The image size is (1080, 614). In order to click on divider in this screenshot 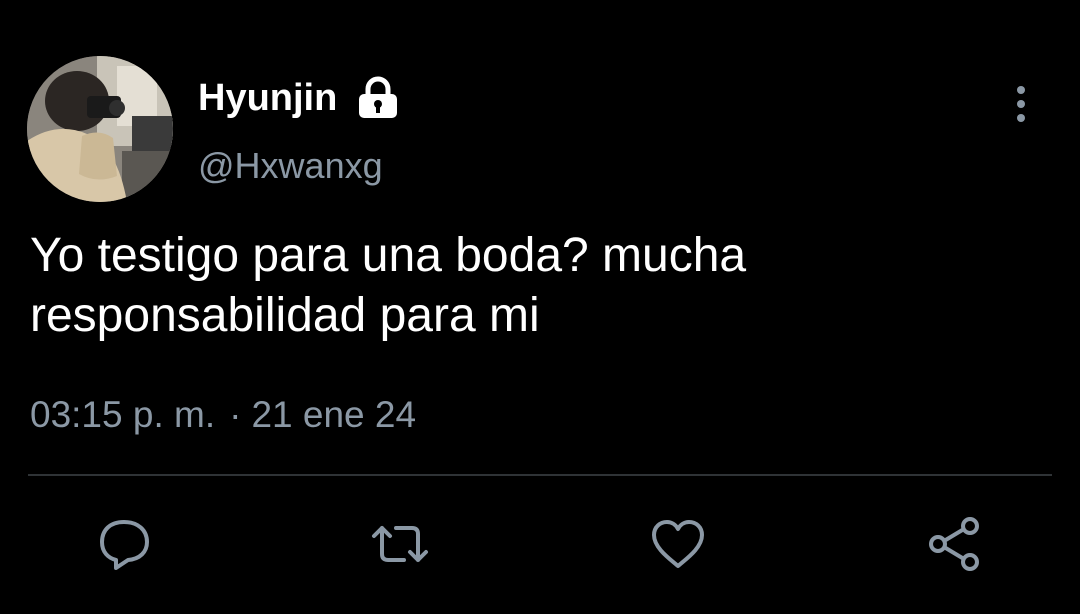, I will do `click(540, 475)`.